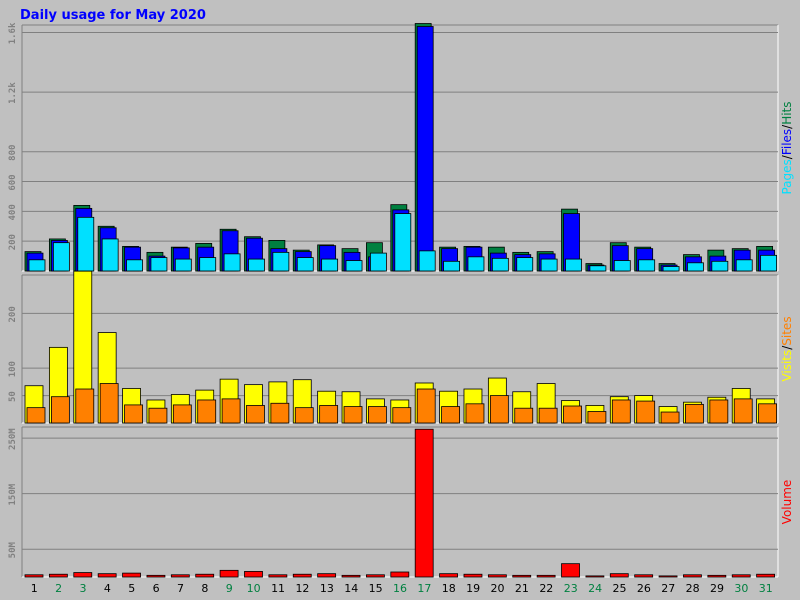 The image size is (800, 600). Describe the element at coordinates (787, 330) in the screenshot. I see `legend-entry: Sites` at that location.